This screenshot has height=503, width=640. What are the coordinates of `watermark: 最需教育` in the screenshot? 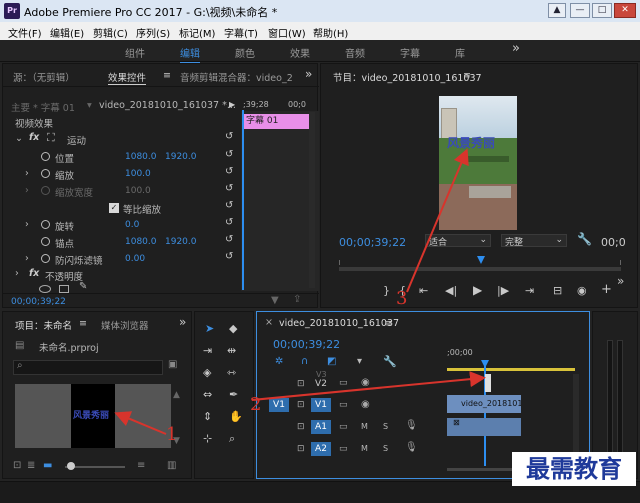 It's located at (574, 469).